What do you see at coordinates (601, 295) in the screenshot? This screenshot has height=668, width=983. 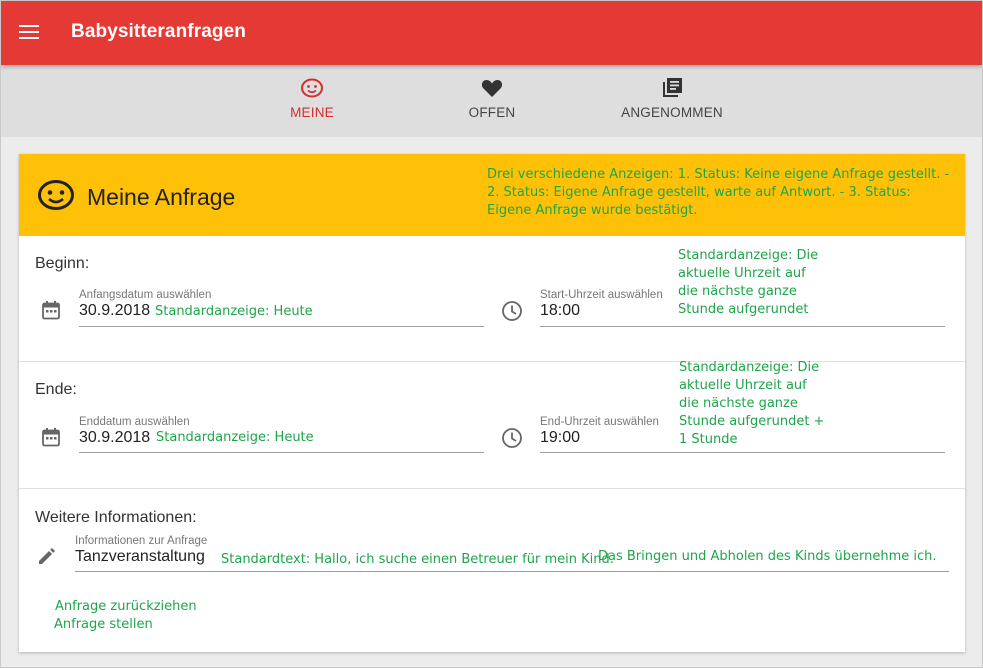 I see `begin-time-label: Start-Uhrzeit auswählen` at bounding box center [601, 295].